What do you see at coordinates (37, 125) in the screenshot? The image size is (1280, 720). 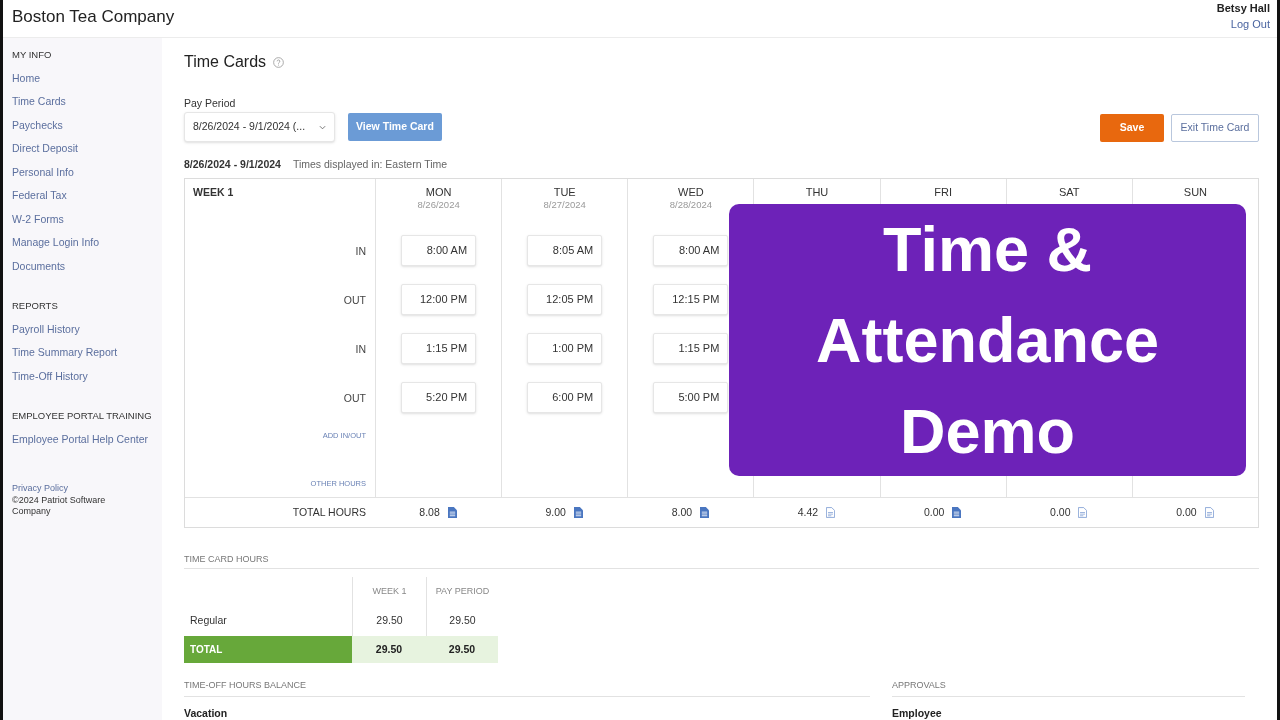 I see `sidebar-link: Paychecks` at bounding box center [37, 125].